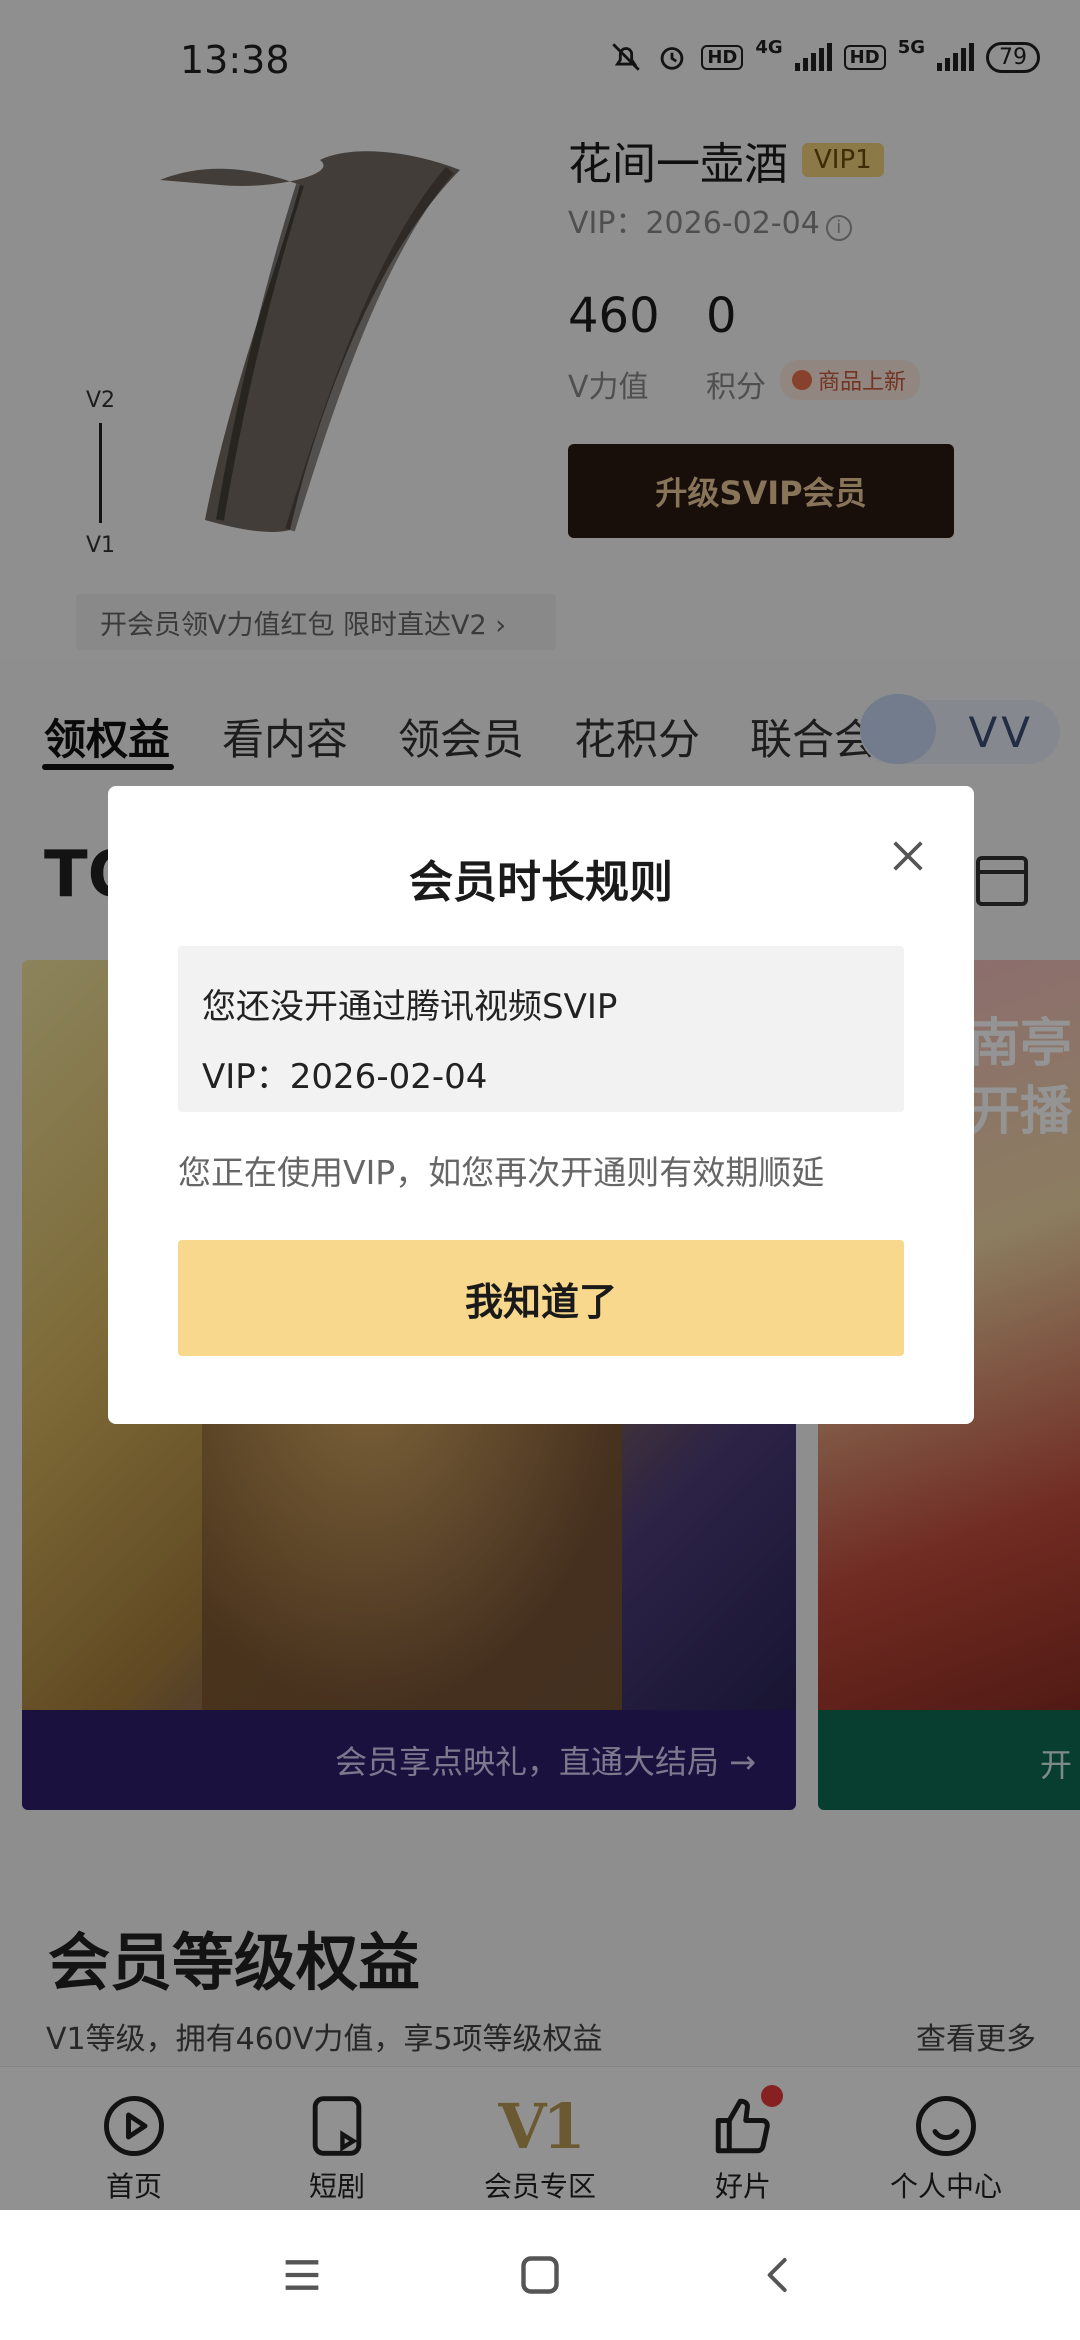 The width and height of the screenshot is (1080, 2340). I want to click on dialog-title: 会员时长规则, so click(541, 882).